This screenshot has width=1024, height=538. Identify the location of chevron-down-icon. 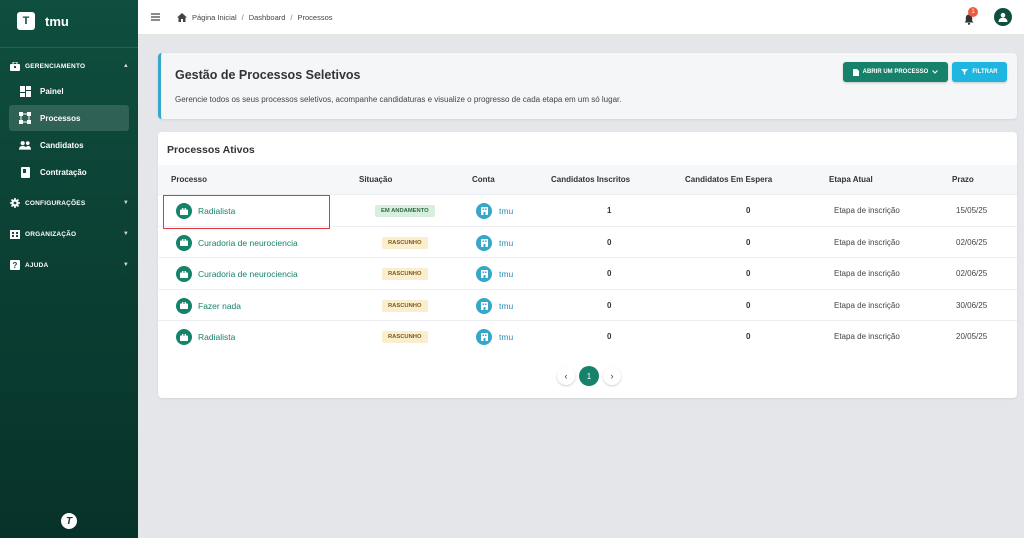
(935, 72).